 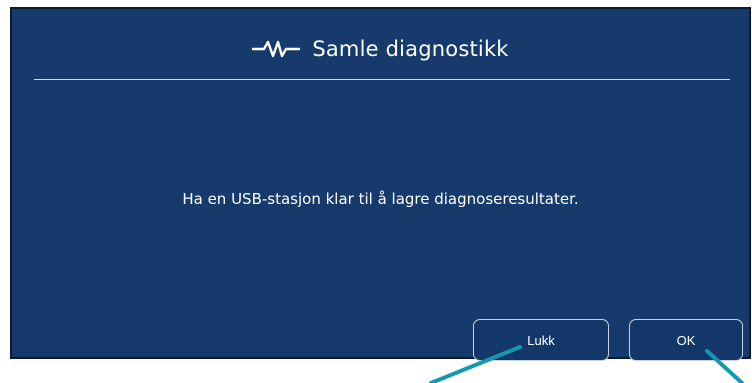 I want to click on dialog-header: Samle diagnostikk, so click(x=380, y=49).